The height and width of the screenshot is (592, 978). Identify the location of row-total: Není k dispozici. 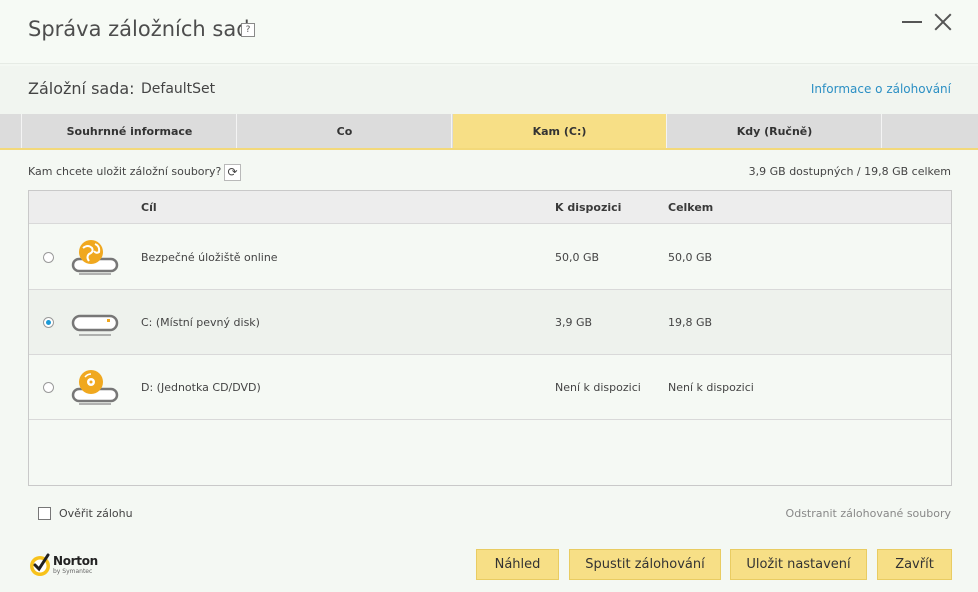
(711, 387).